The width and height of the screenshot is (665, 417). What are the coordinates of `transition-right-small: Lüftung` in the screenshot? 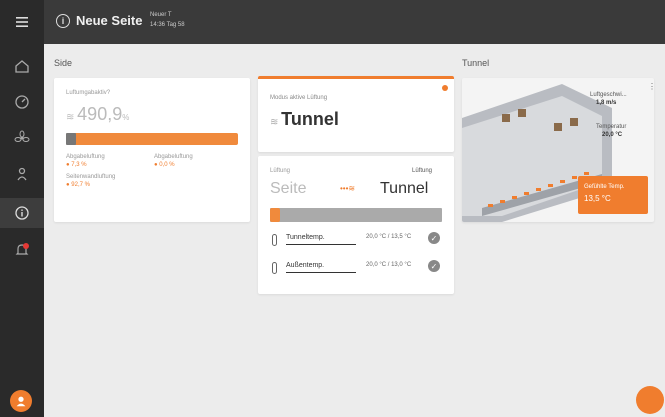 It's located at (422, 171).